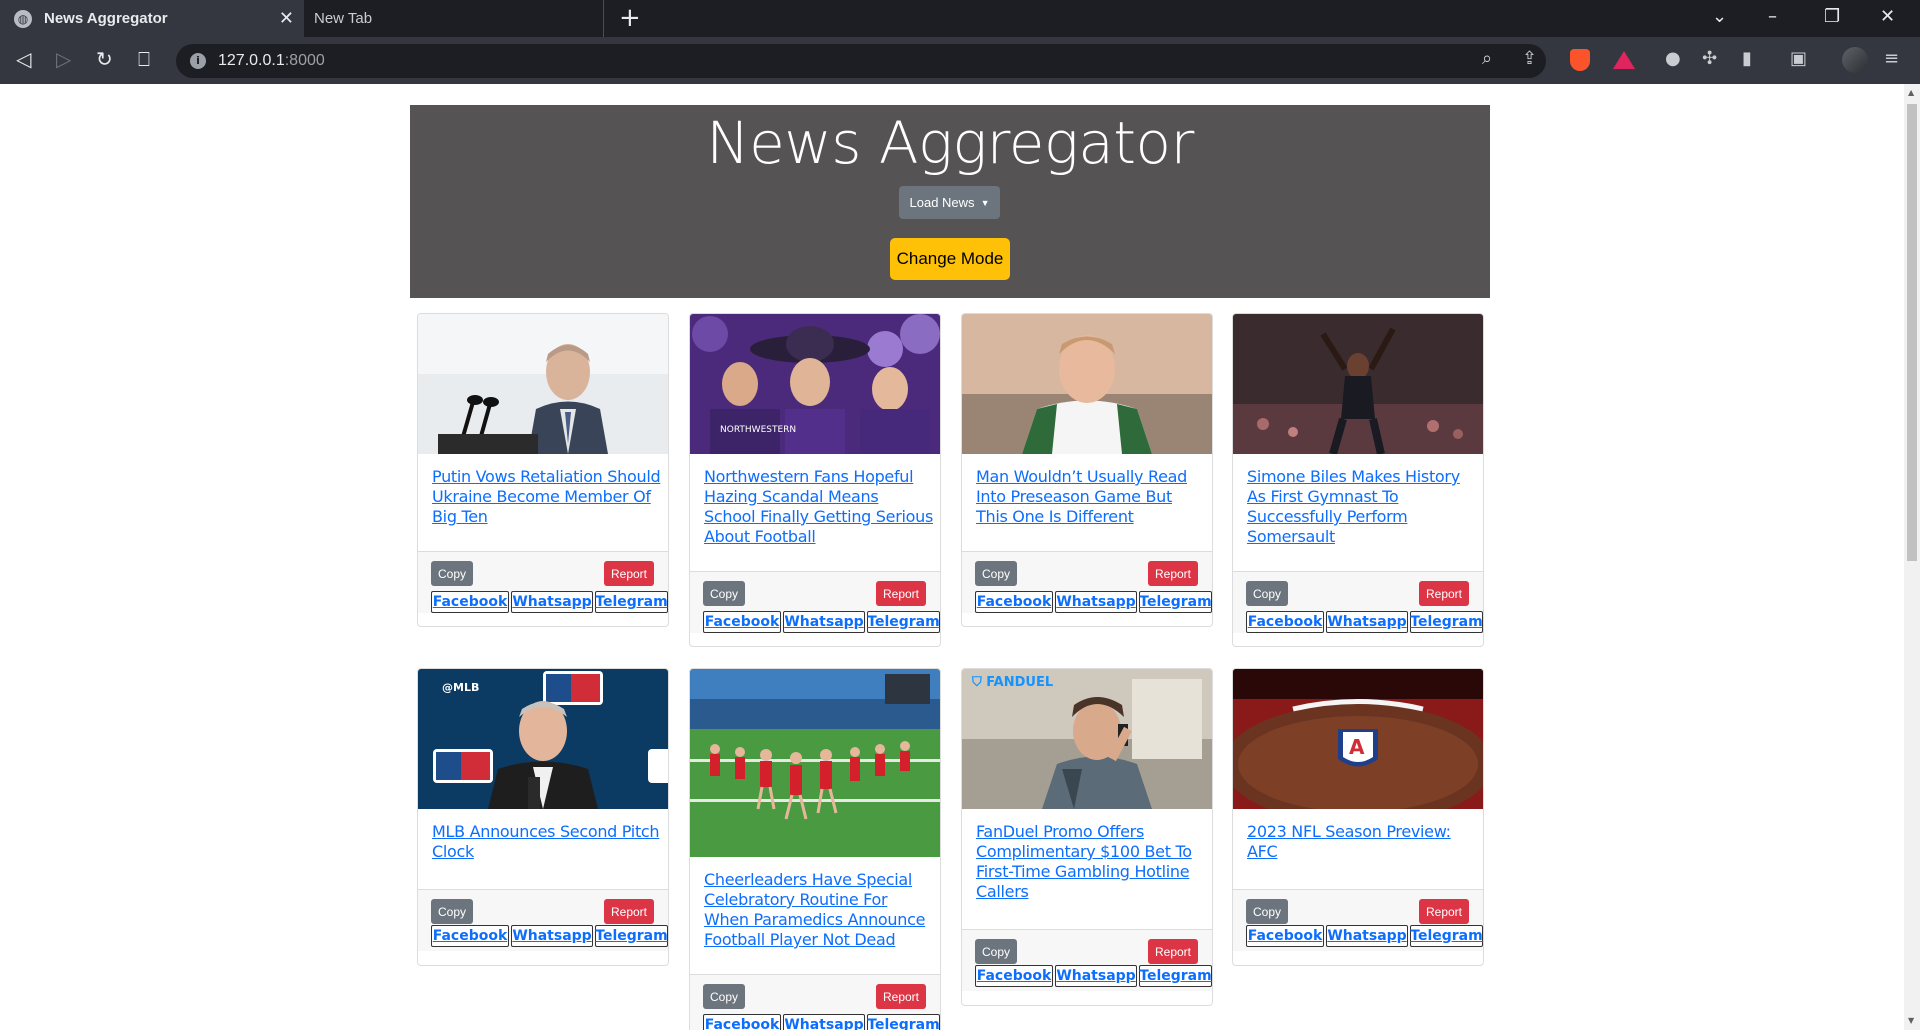 This screenshot has width=1920, height=1030. I want to click on profile-avatar, so click(1855, 60).